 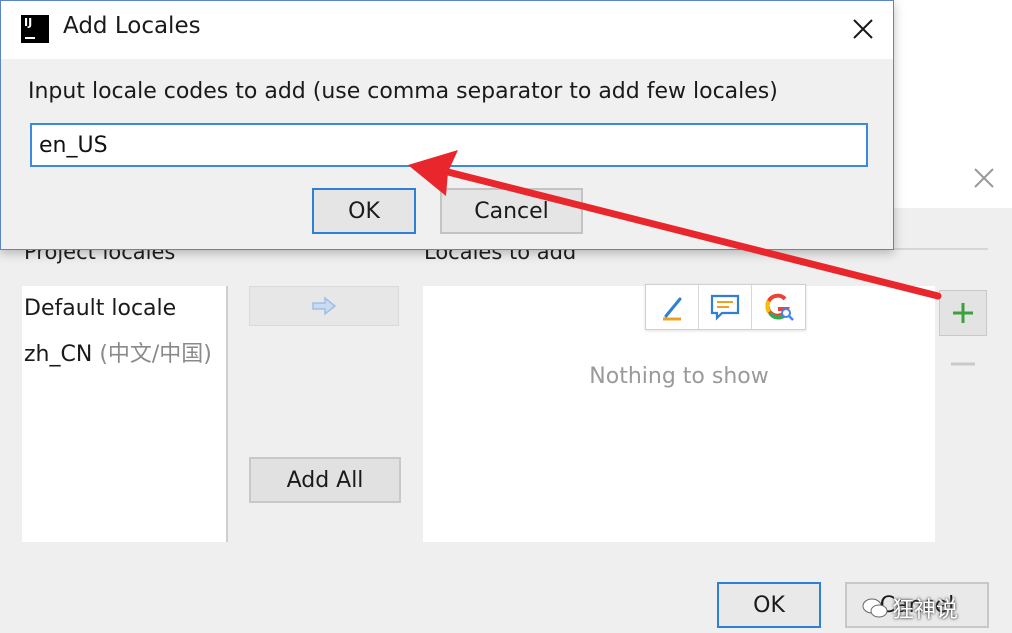 What do you see at coordinates (364, 211) in the screenshot?
I see `ok-button: OK` at bounding box center [364, 211].